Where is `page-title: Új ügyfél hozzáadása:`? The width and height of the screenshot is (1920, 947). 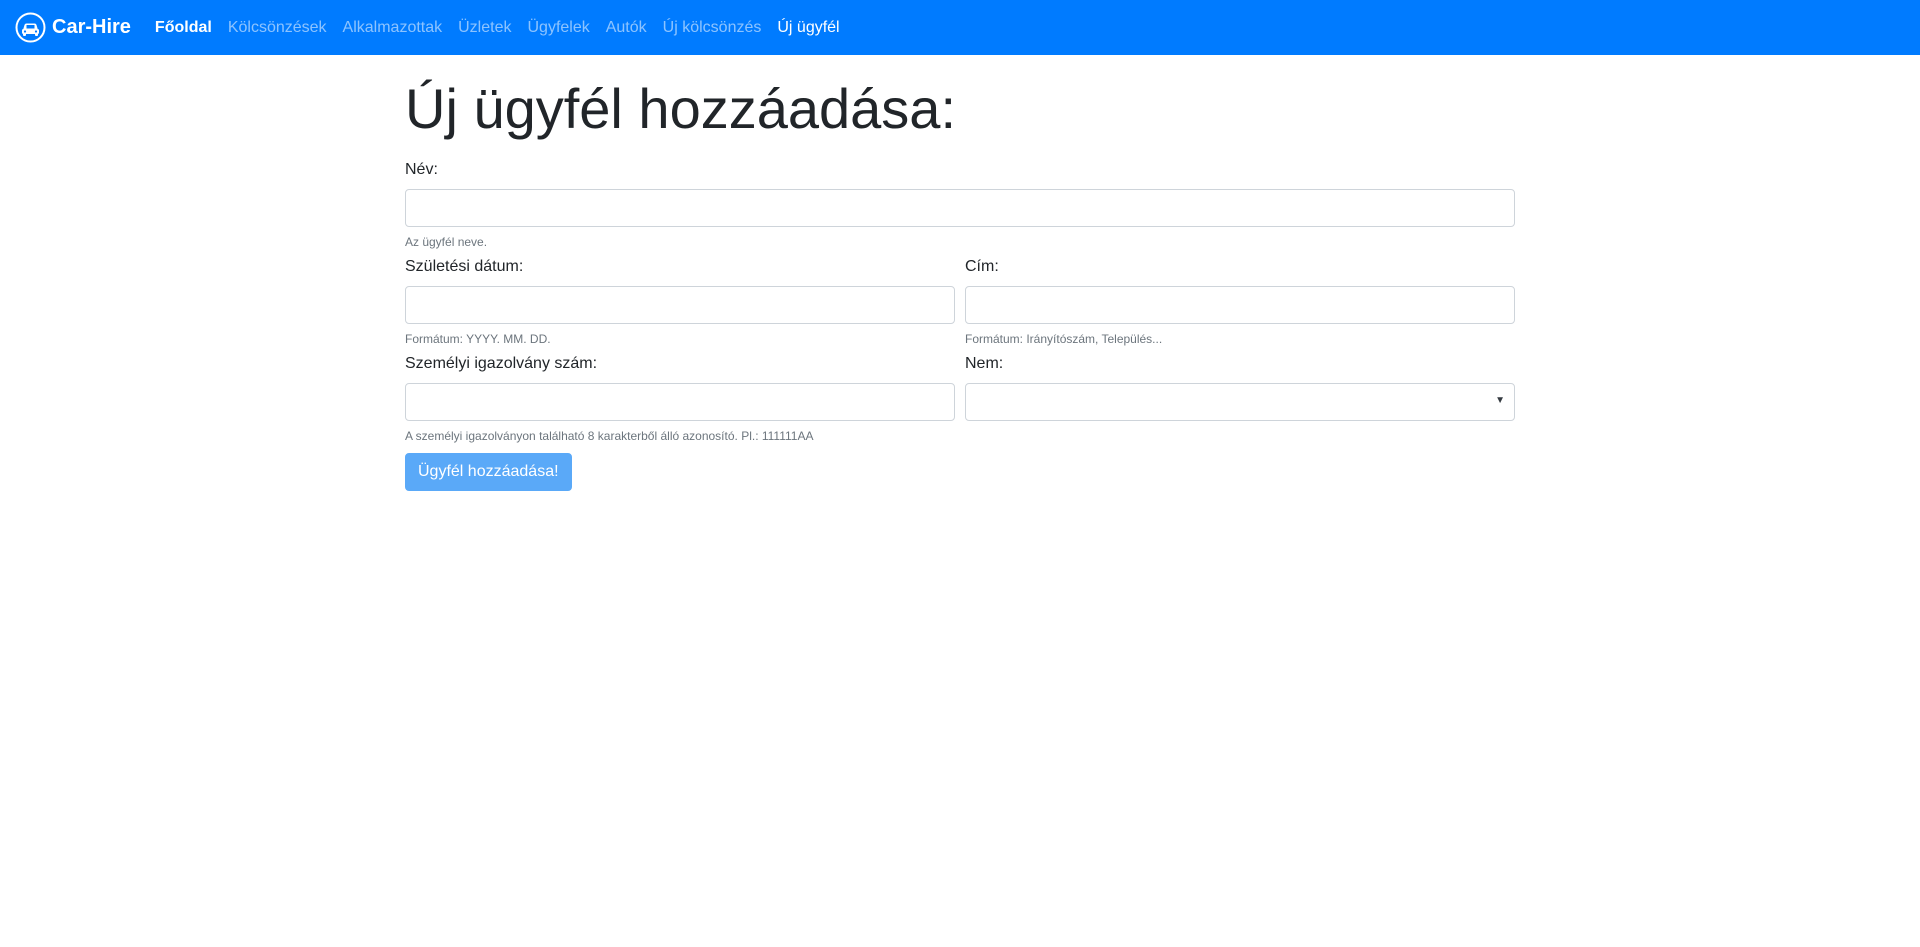 page-title: Új ügyfél hozzáadása: is located at coordinates (681, 108).